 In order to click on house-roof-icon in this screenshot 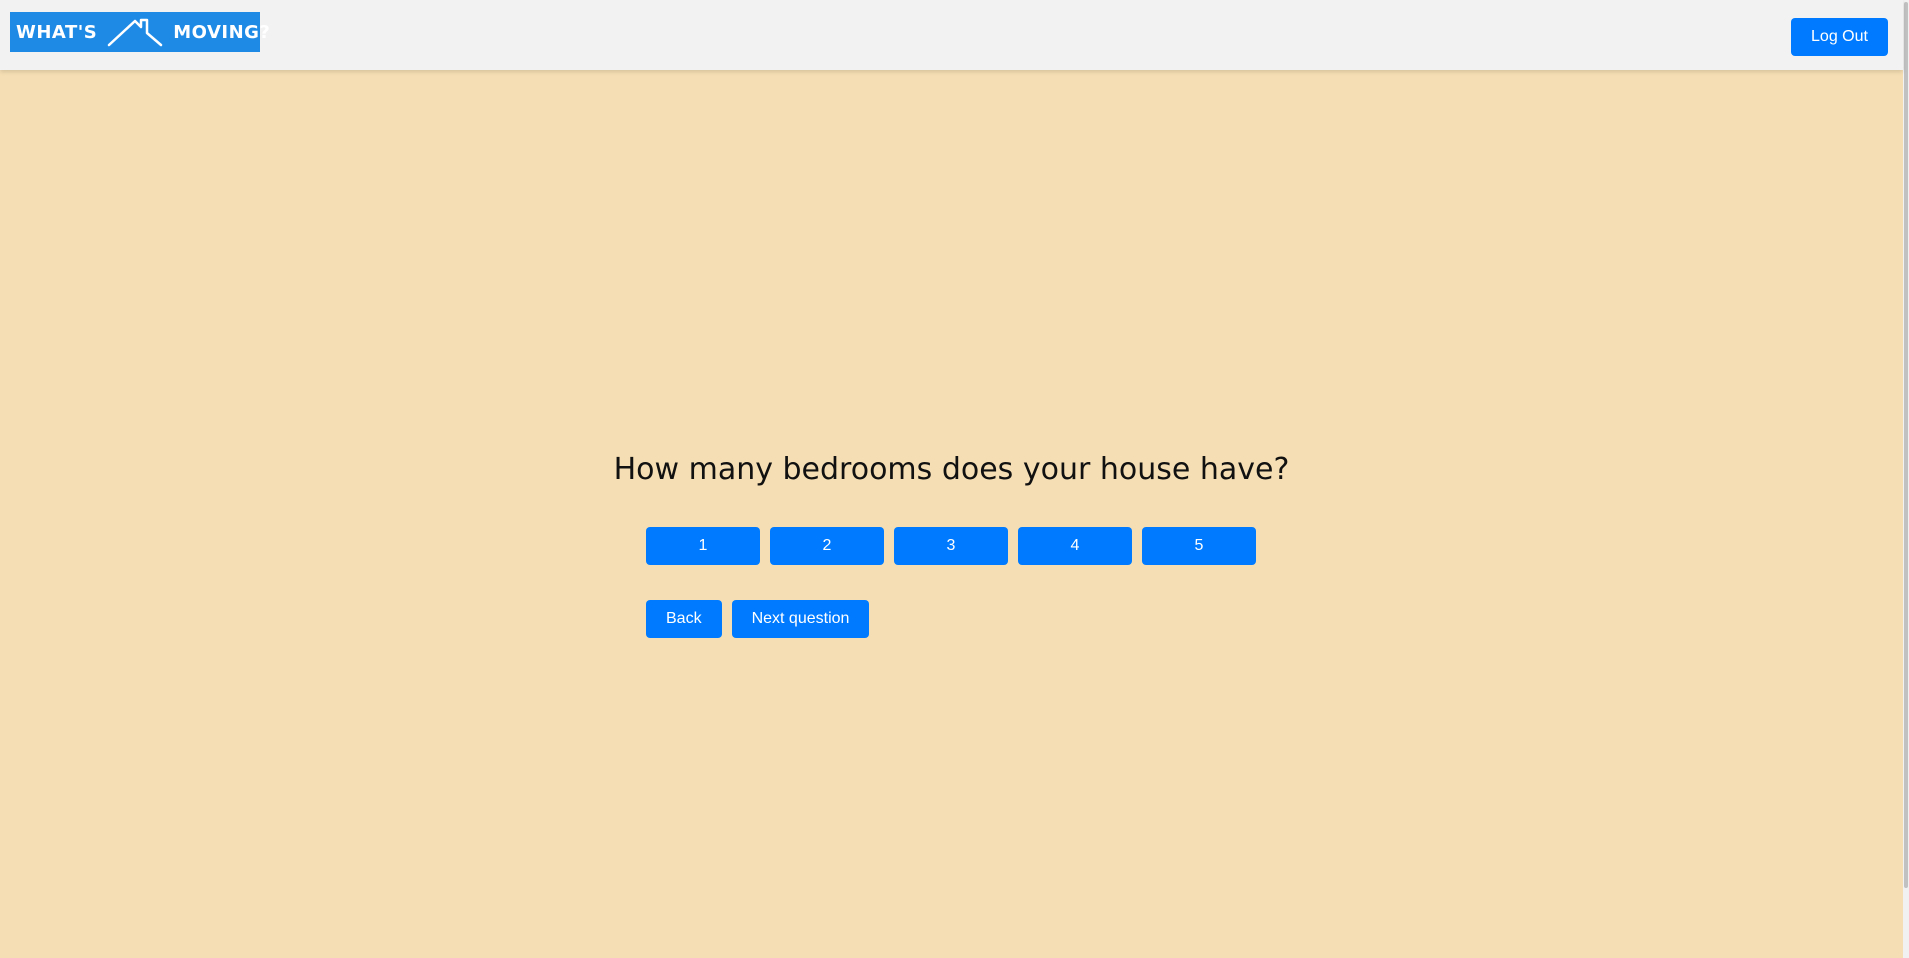, I will do `click(136, 32)`.